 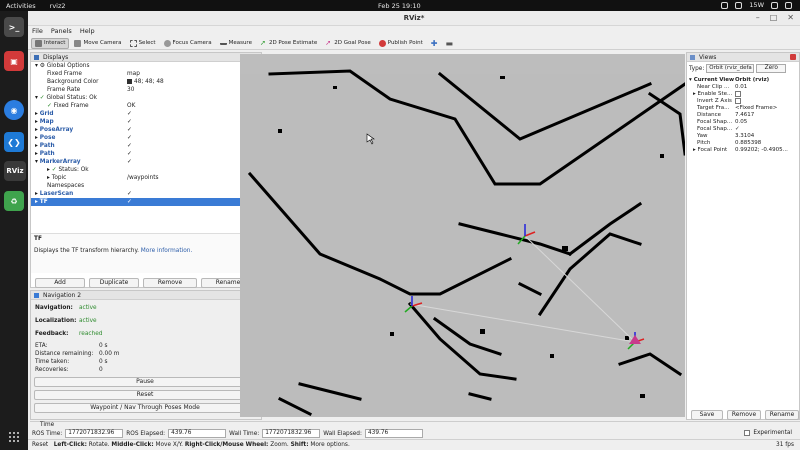 What do you see at coordinates (790, 18) in the screenshot?
I see `close-icon: ✕` at bounding box center [790, 18].